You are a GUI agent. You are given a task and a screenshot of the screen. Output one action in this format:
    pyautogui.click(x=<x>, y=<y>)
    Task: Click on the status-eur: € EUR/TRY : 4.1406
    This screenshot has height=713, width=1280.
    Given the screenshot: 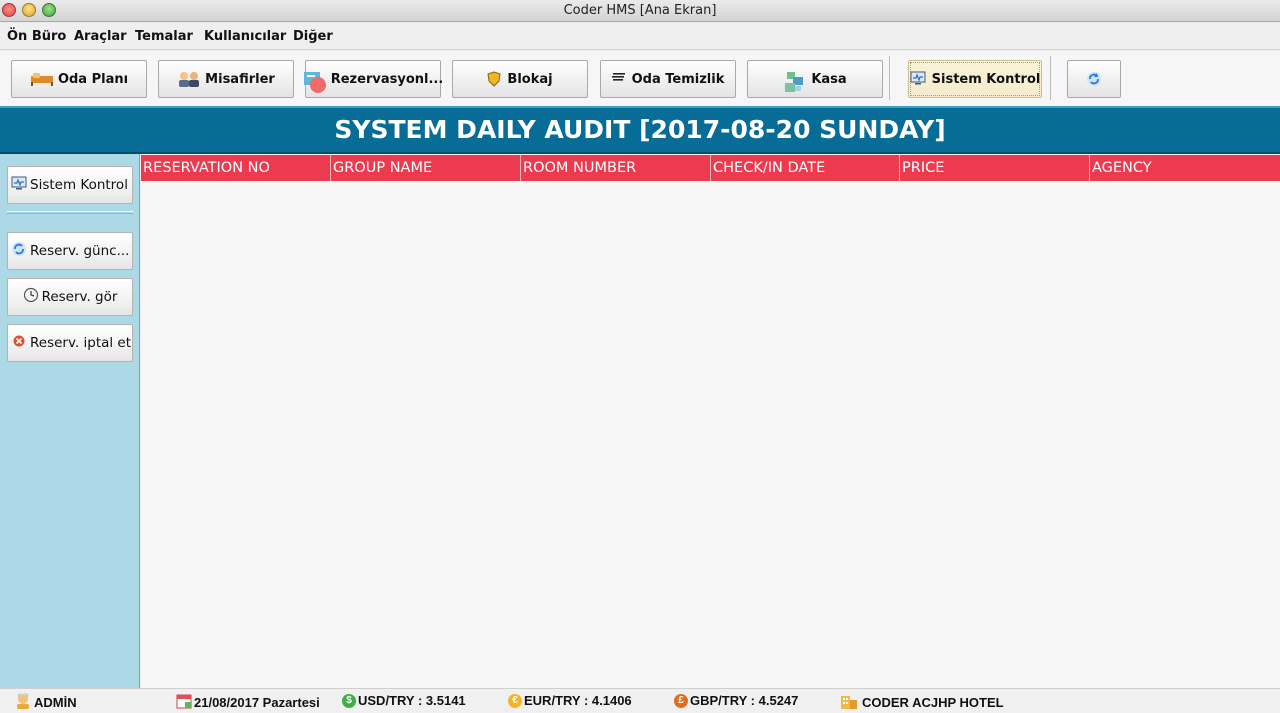 What is the action you would take?
    pyautogui.click(x=570, y=700)
    